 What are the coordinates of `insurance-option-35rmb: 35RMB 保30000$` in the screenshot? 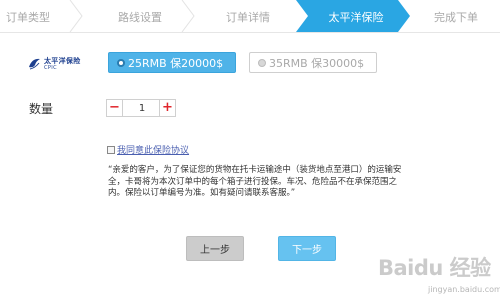 It's located at (313, 62).